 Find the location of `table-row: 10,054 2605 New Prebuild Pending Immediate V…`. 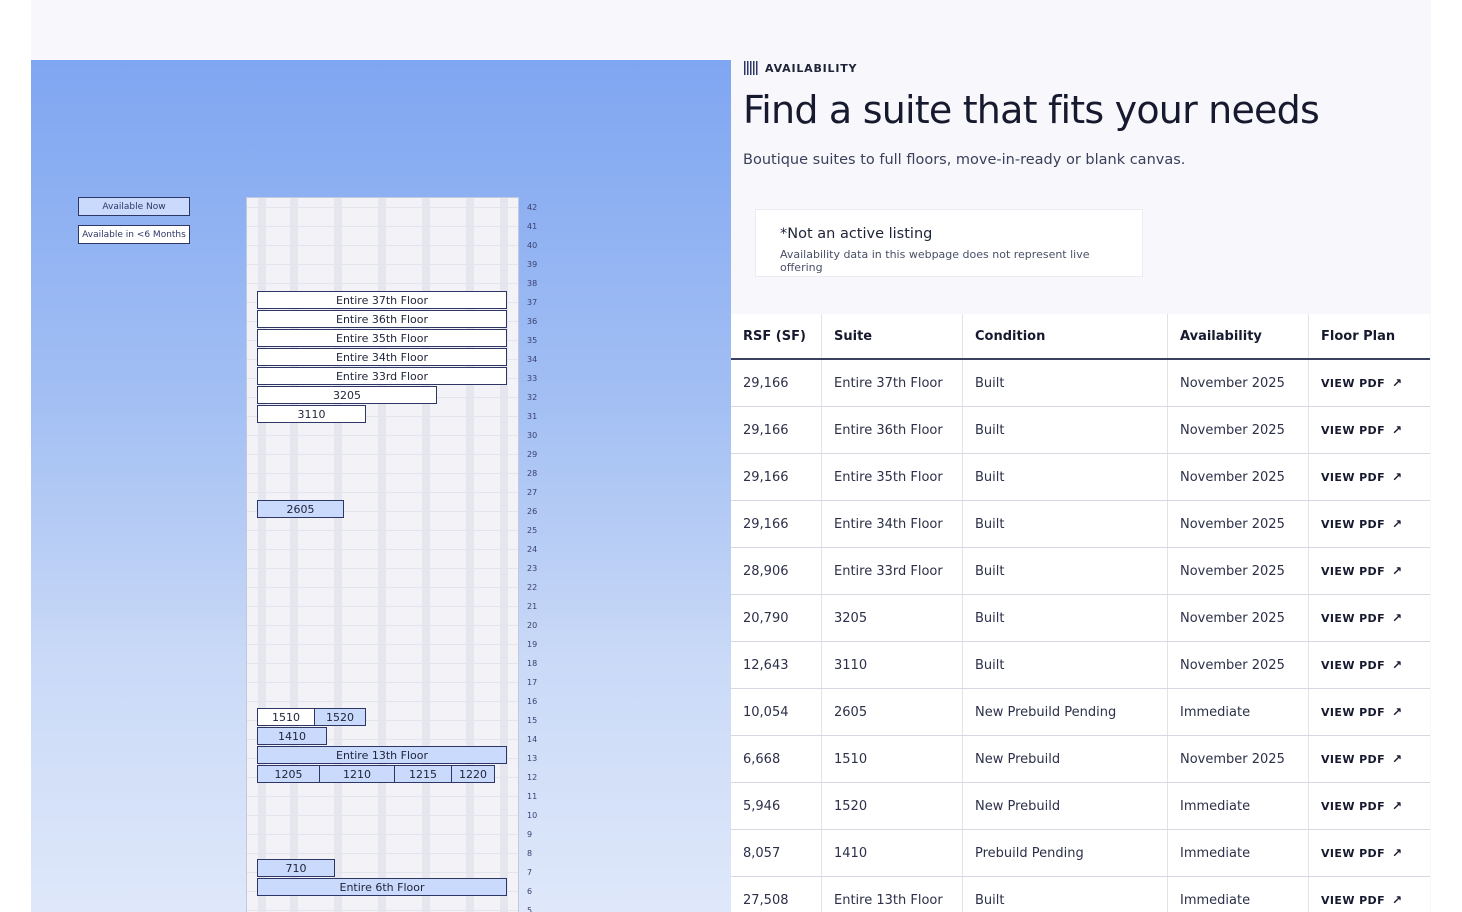

table-row: 10,054 2605 New Prebuild Pending Immediate V… is located at coordinates (1080, 712).